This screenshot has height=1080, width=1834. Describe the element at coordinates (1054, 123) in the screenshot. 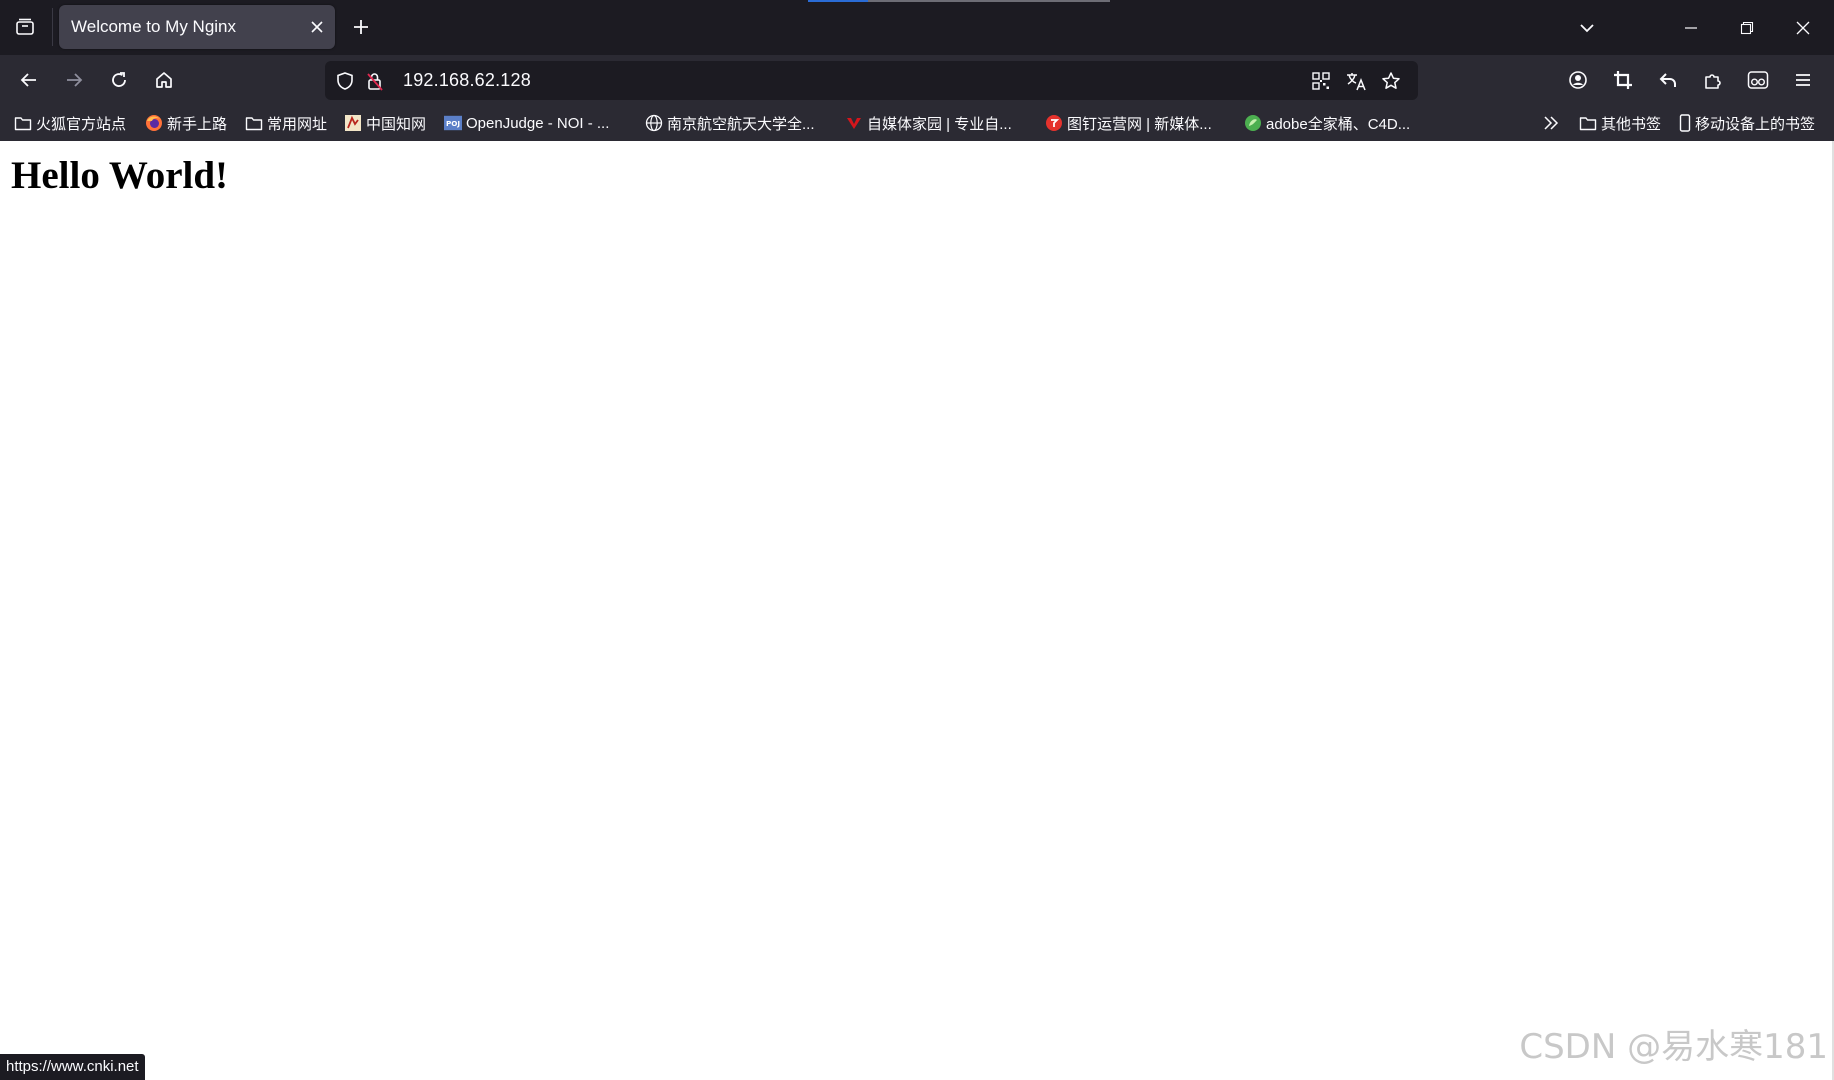

I see `tuding-icon` at that location.